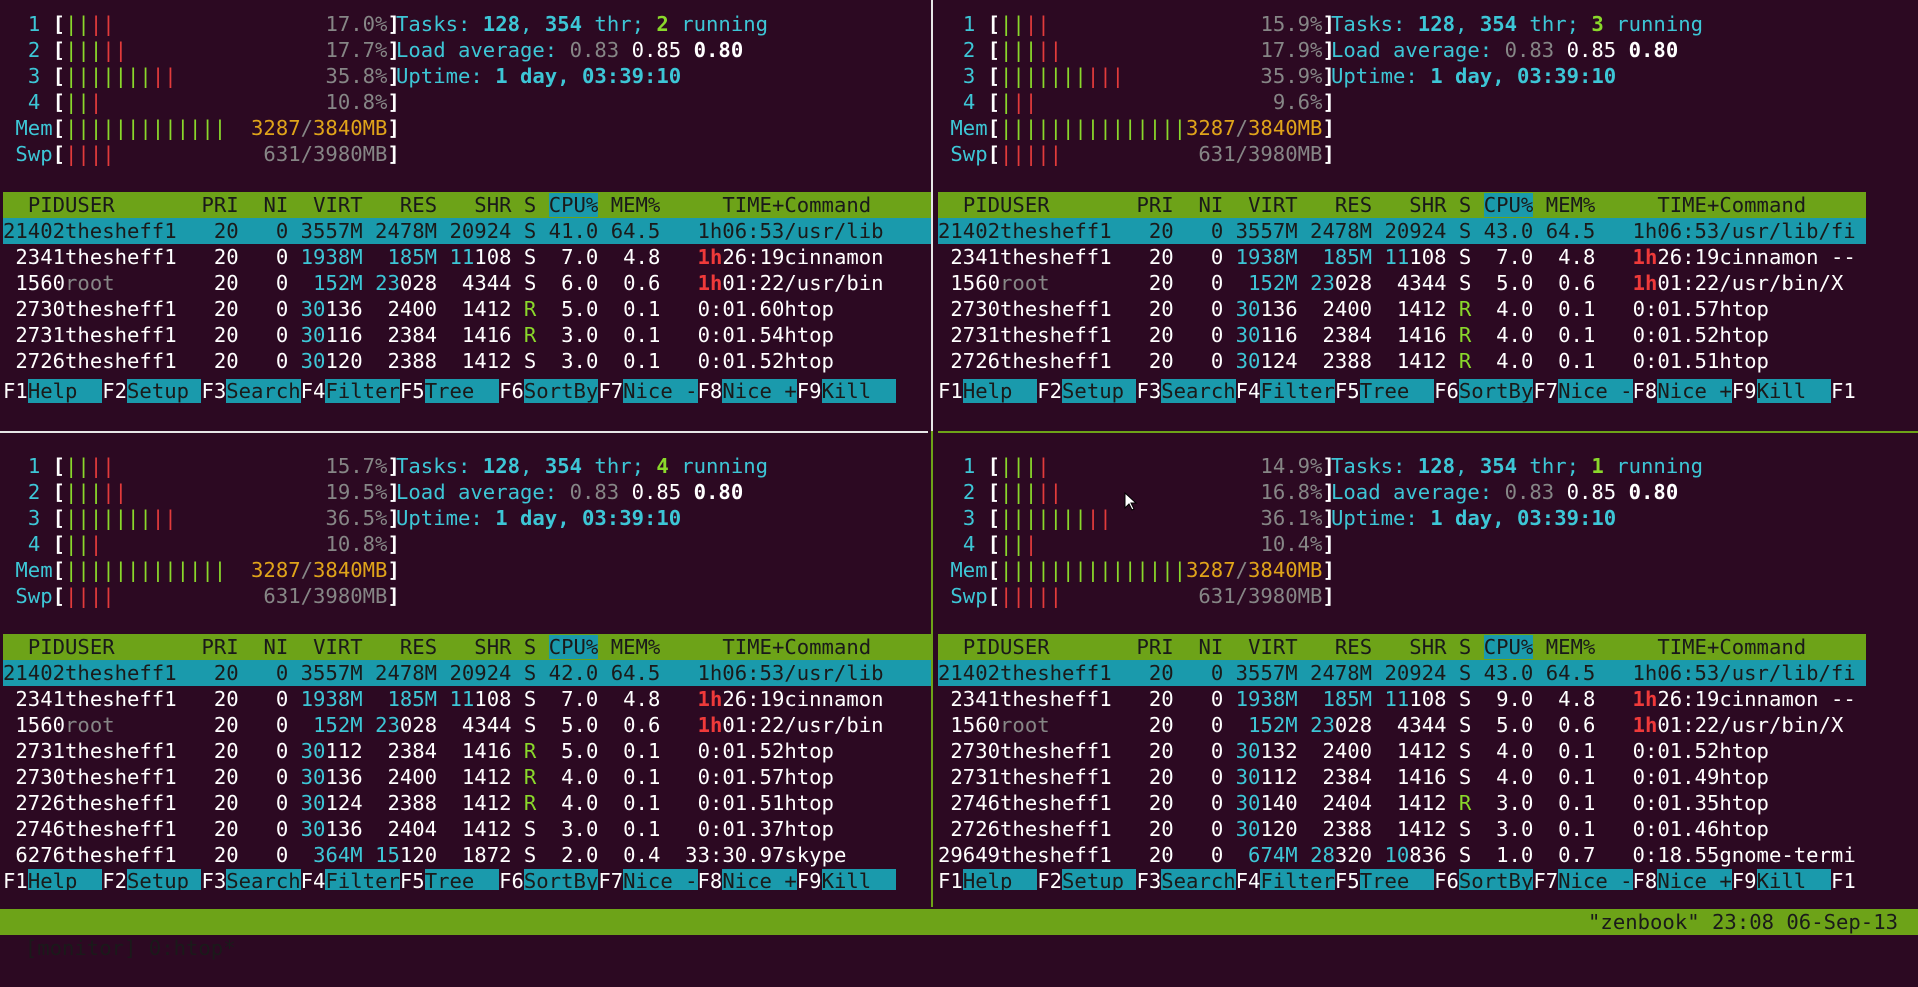 The height and width of the screenshot is (987, 1918). I want to click on column-header-time: TIME+, so click(1688, 205).